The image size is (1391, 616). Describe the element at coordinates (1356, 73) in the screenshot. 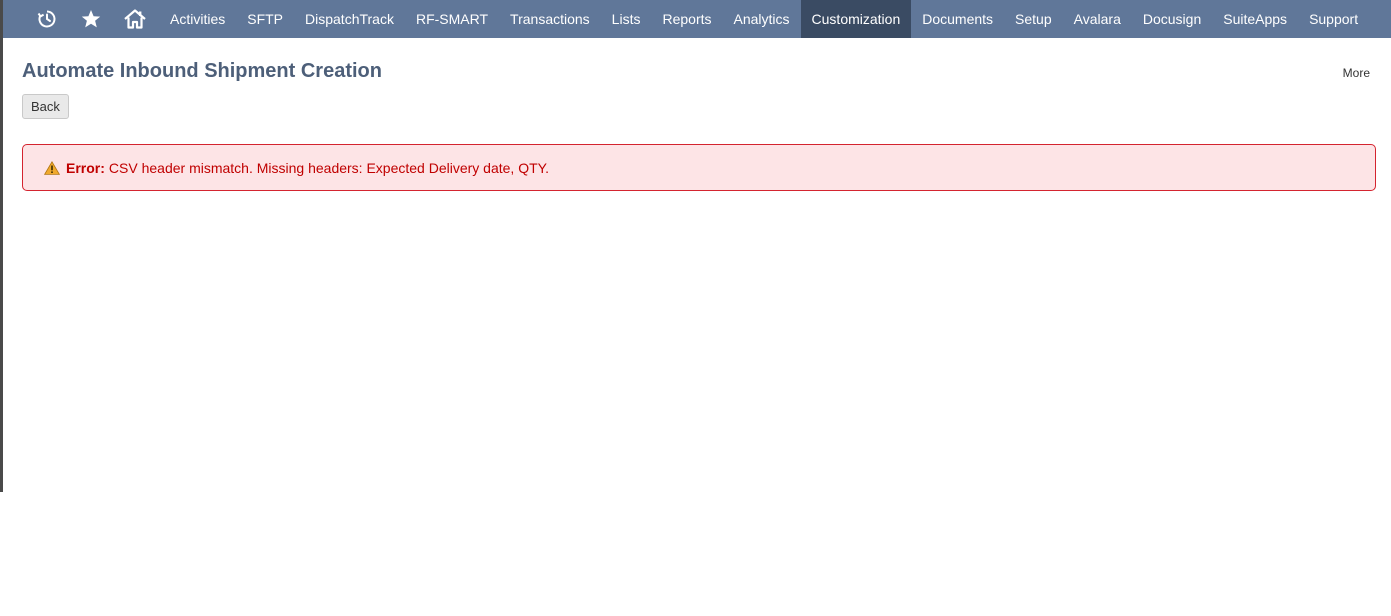

I see `more-menu-link: More` at that location.